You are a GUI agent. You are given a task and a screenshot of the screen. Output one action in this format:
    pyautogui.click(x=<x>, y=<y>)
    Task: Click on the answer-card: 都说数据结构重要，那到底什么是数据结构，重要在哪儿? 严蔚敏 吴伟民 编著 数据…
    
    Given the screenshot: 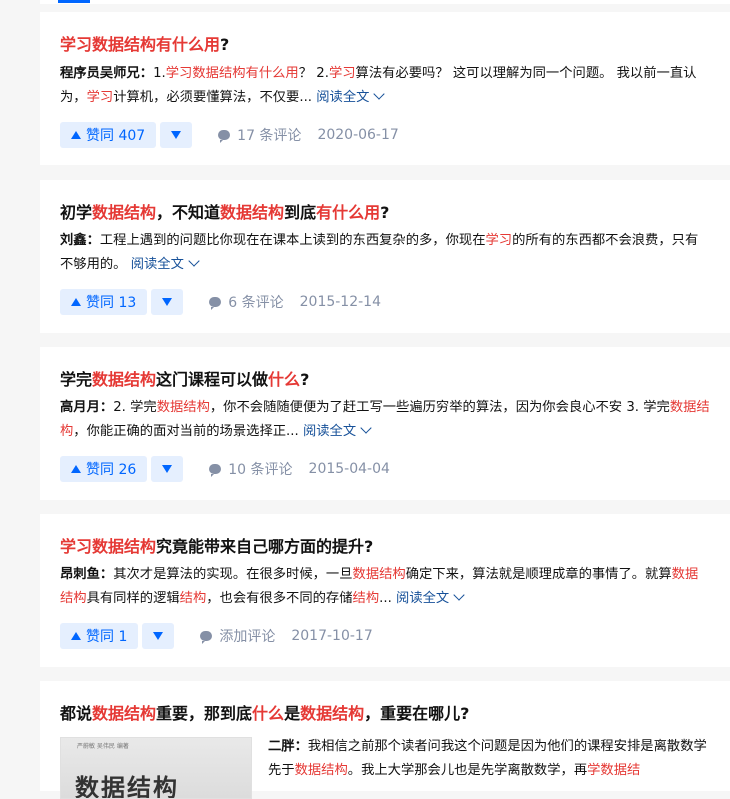 What is the action you would take?
    pyautogui.click(x=385, y=740)
    